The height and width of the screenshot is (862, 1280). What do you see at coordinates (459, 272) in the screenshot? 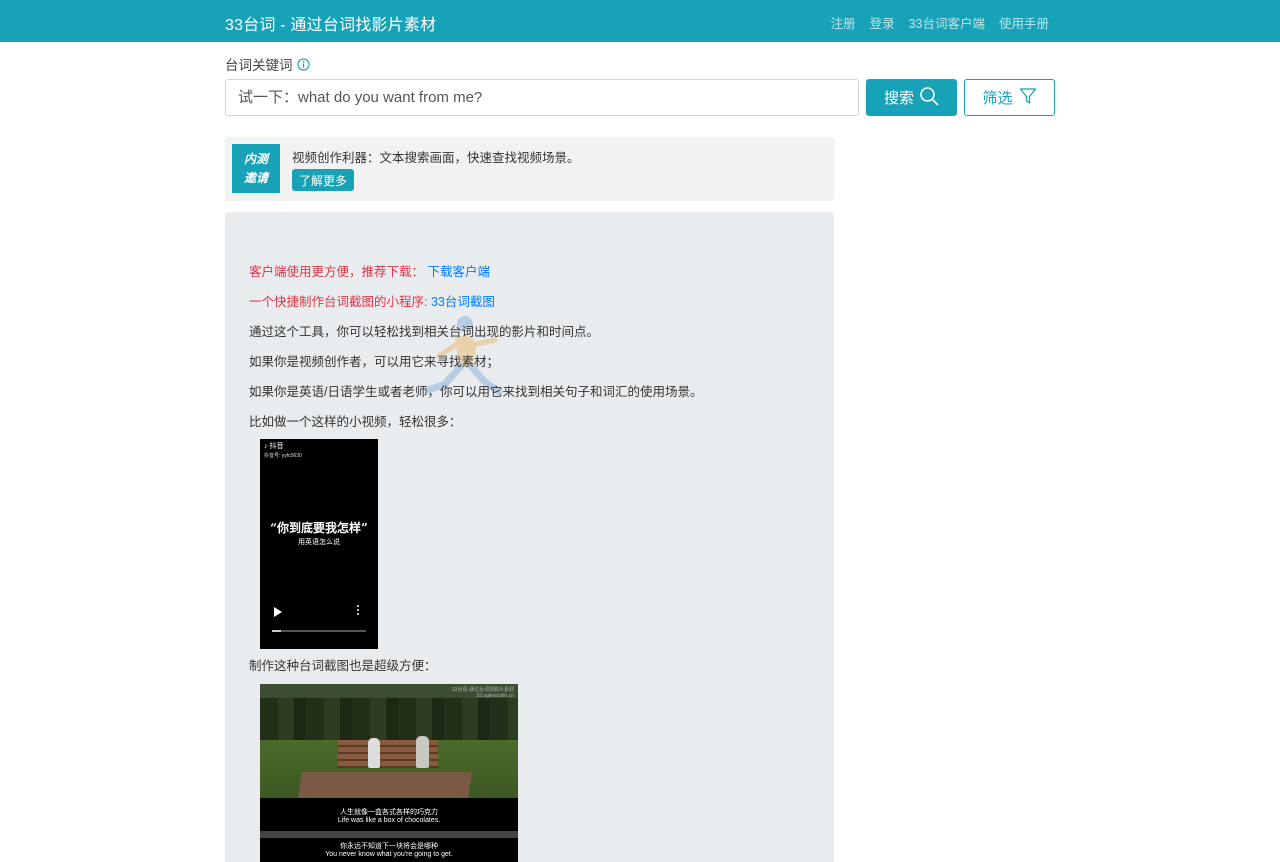
I see `download-client-link: 下载客户端` at bounding box center [459, 272].